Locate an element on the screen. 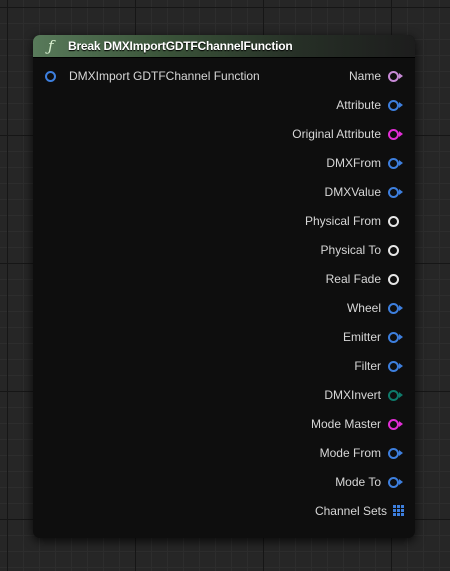  output-pin-row-mode-from: Mode From is located at coordinates (362, 452).